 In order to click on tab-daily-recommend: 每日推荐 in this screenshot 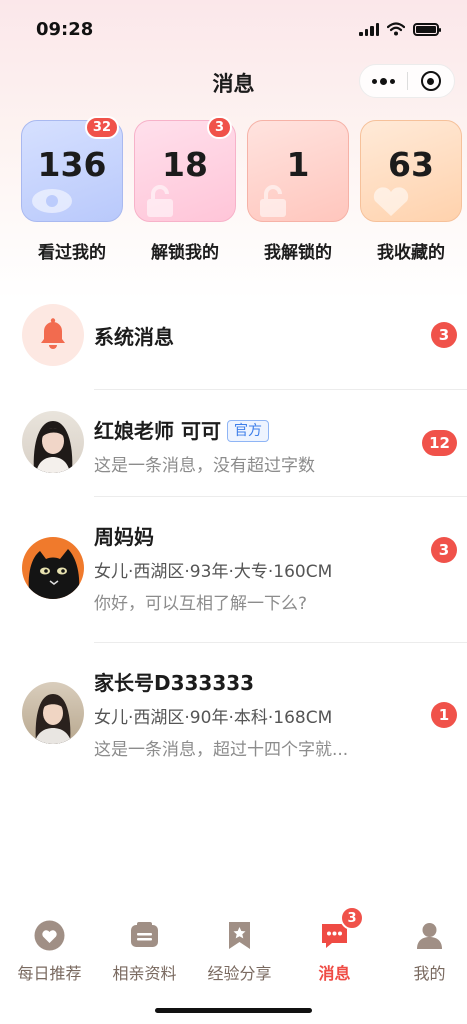, I will do `click(49, 951)`.